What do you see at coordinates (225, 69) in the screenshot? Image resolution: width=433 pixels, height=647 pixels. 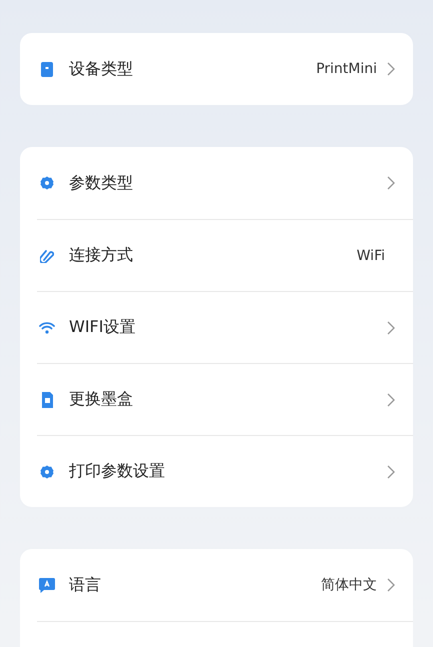 I see `settings-row: 设备类型 PrintMini` at bounding box center [225, 69].